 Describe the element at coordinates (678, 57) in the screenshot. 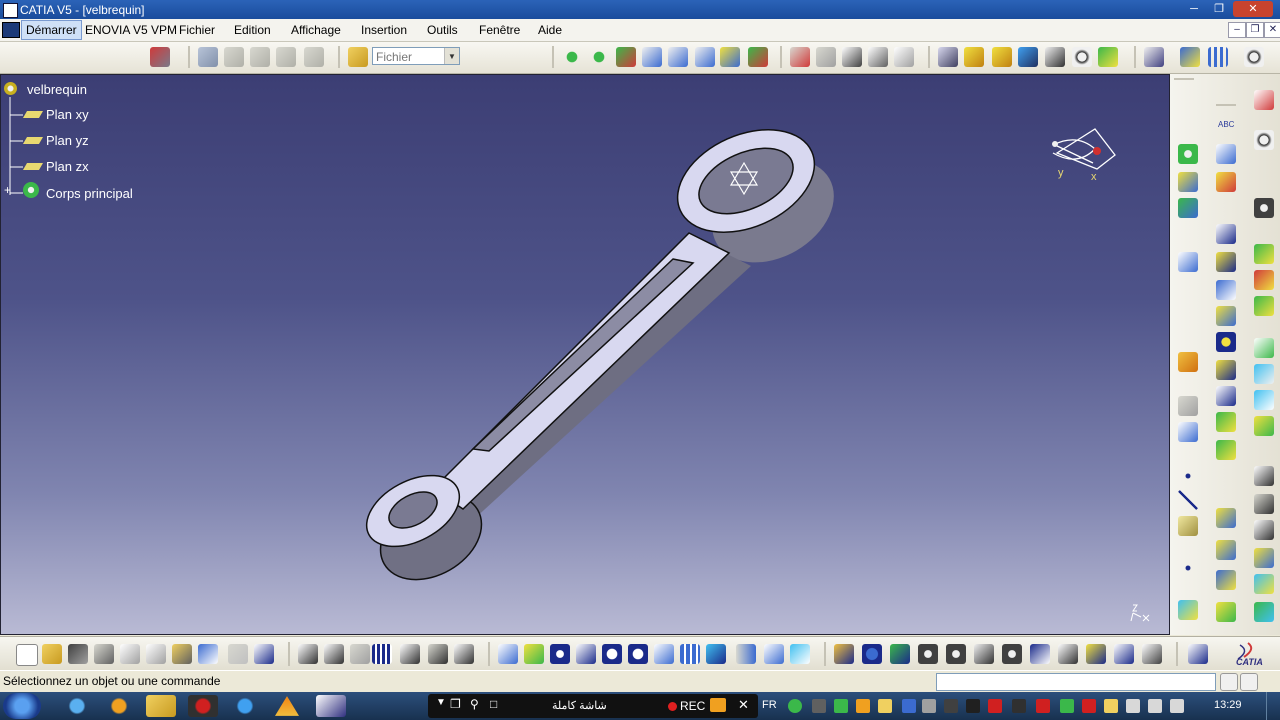

I see `angle-icon` at that location.